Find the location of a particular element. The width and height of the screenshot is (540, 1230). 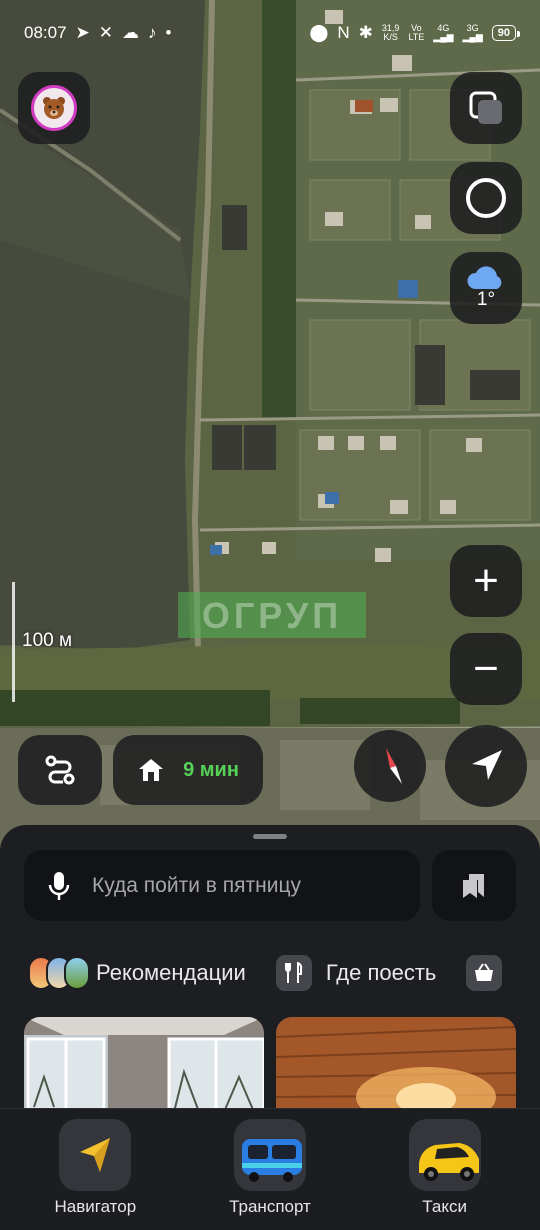

nfc-icon: N is located at coordinates (343, 32).